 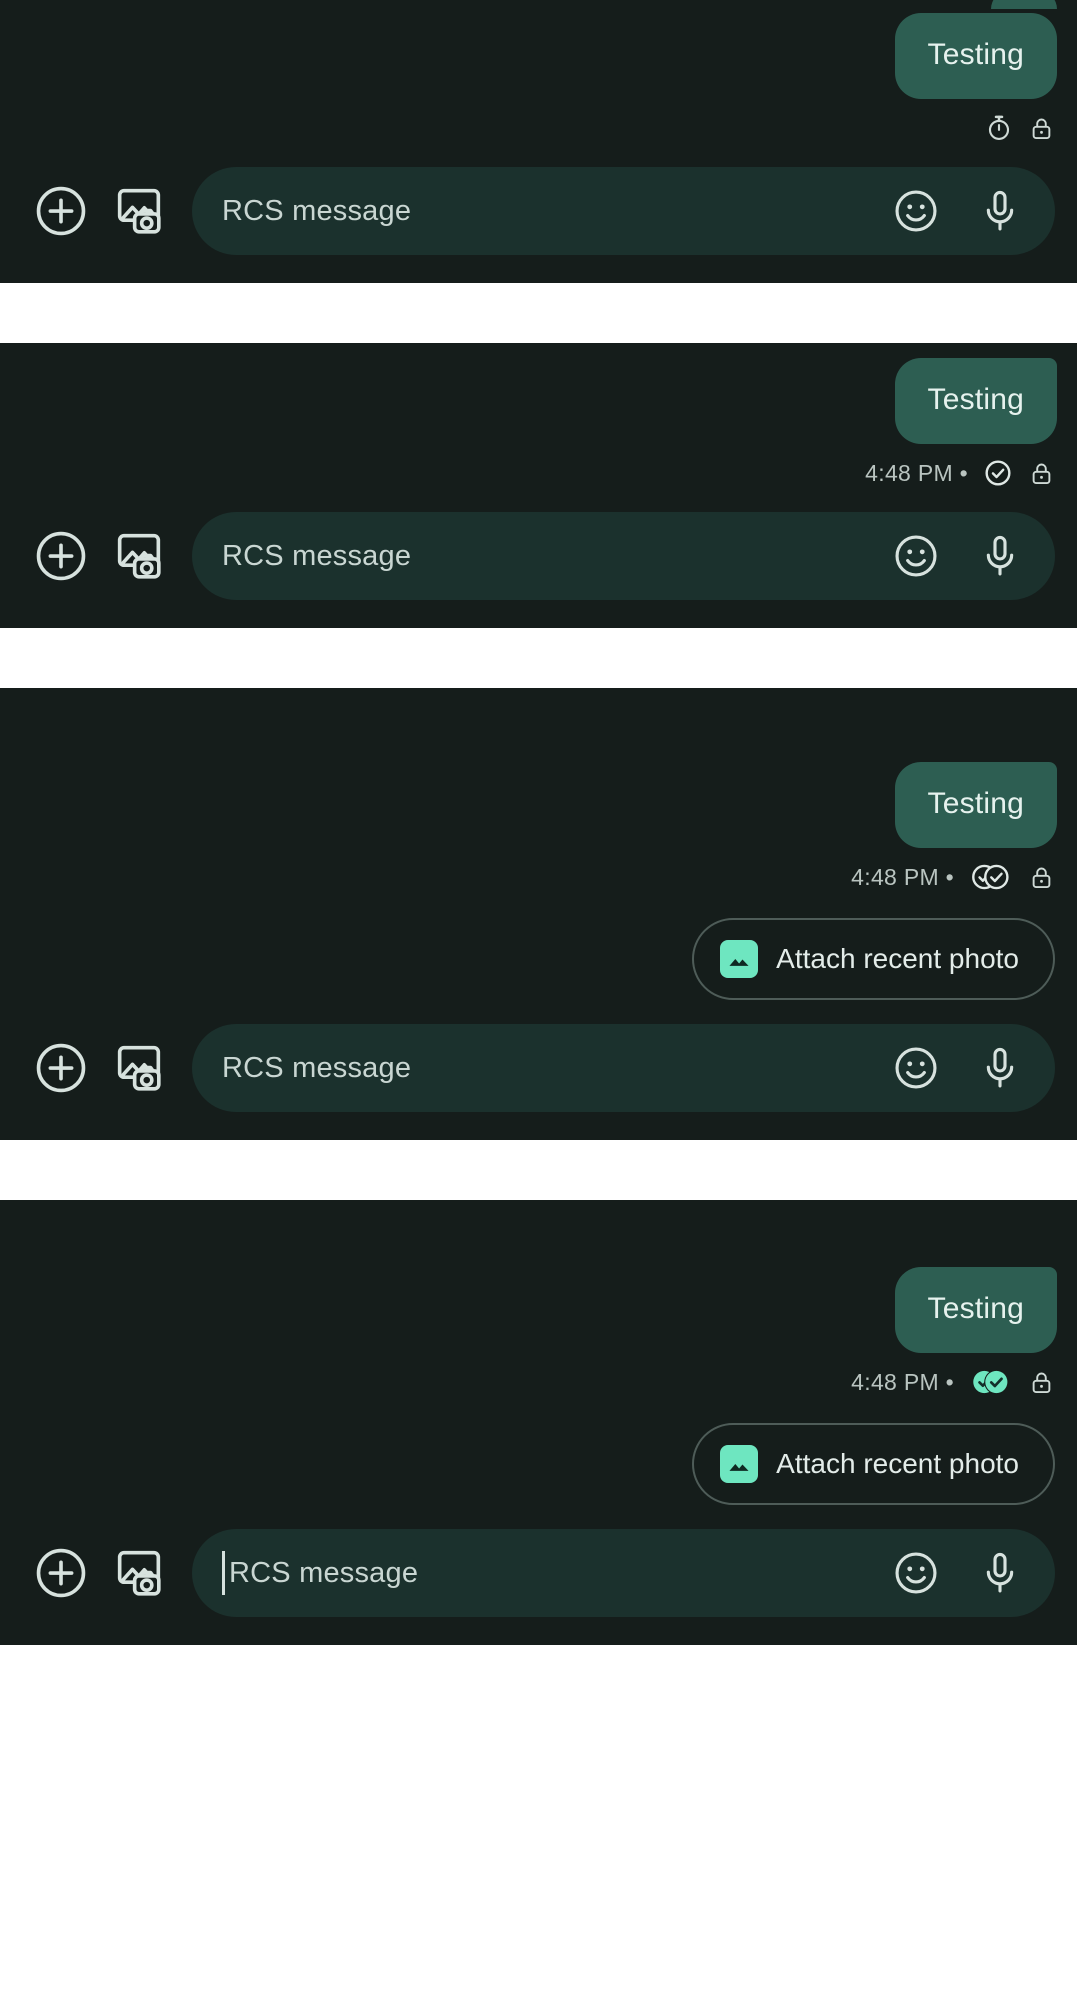 What do you see at coordinates (538, 128) in the screenshot?
I see `message-status-row` at bounding box center [538, 128].